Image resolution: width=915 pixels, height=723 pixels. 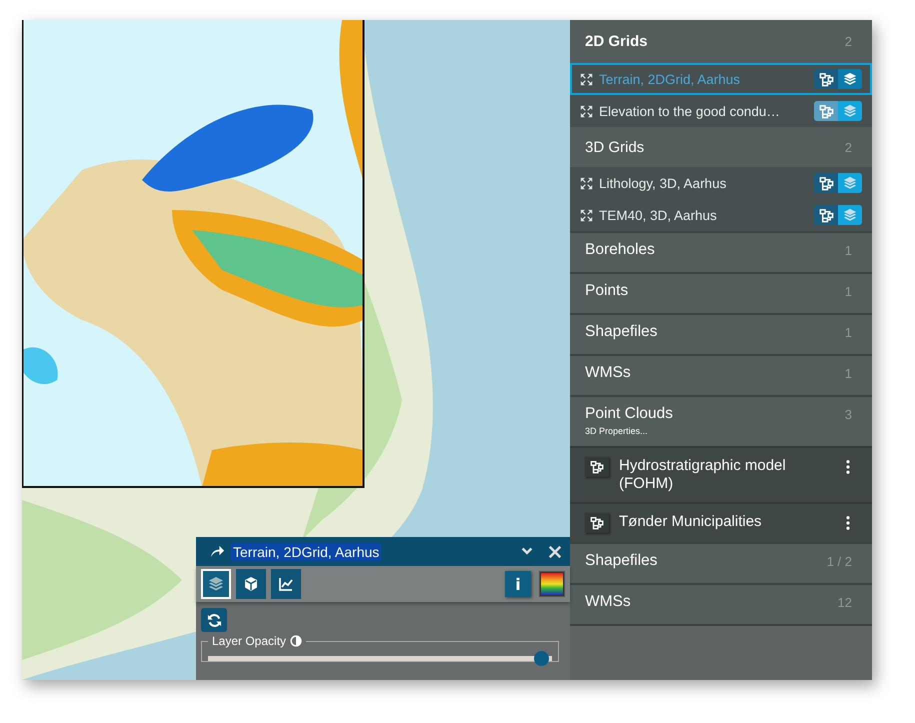 What do you see at coordinates (555, 551) in the screenshot?
I see `close-icon` at bounding box center [555, 551].